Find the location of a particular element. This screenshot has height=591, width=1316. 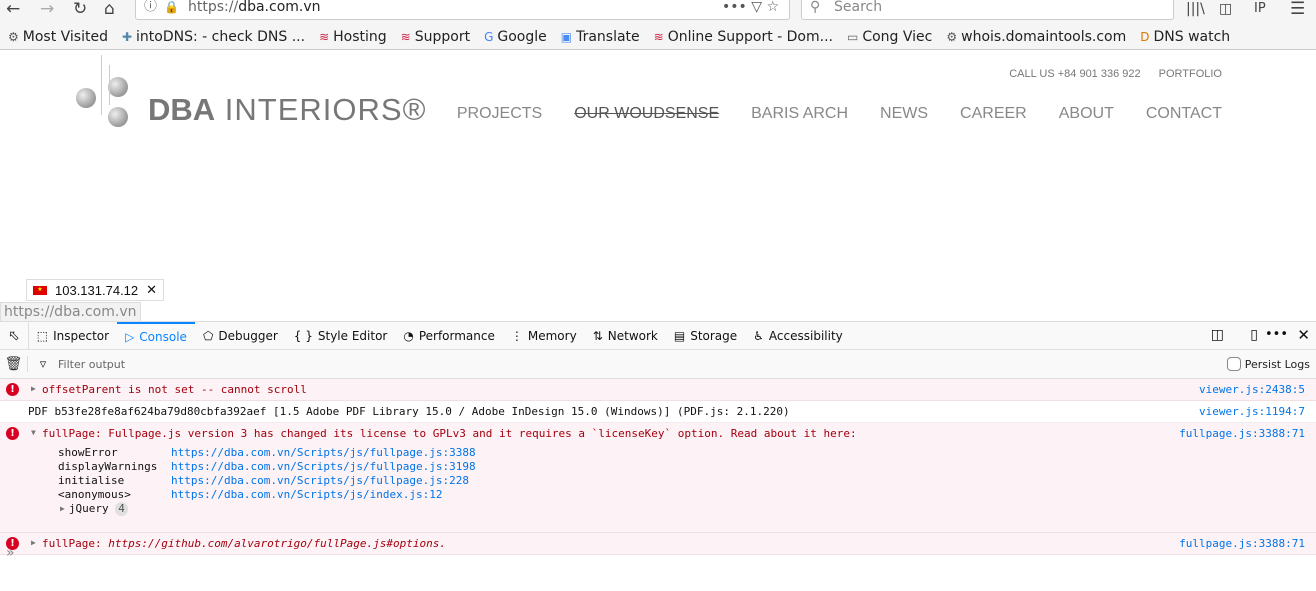

console-input-prompt: » is located at coordinates (10, 553).